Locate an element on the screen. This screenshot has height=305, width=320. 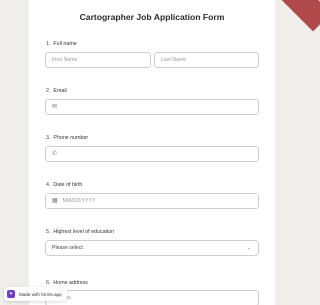
question-full-name: 1. Full name is located at coordinates (61, 44).